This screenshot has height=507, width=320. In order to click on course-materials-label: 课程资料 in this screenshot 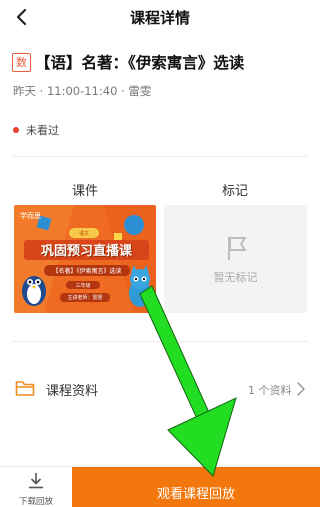, I will do `click(72, 391)`.